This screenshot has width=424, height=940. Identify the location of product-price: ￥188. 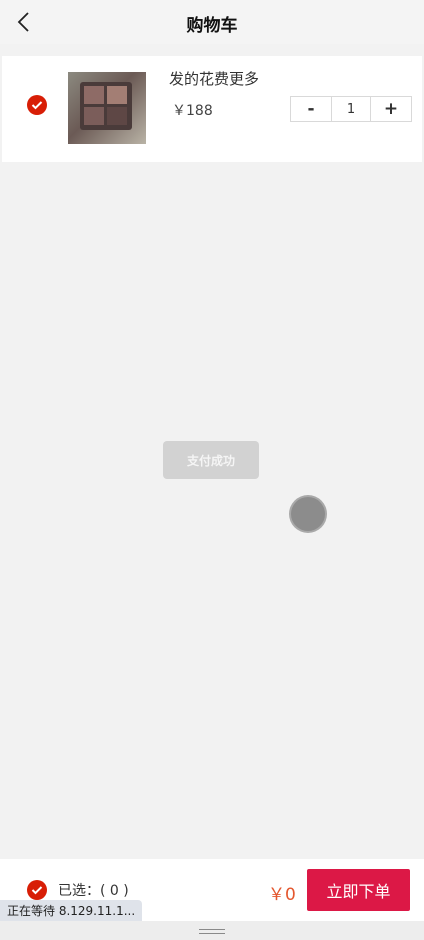
(192, 111).